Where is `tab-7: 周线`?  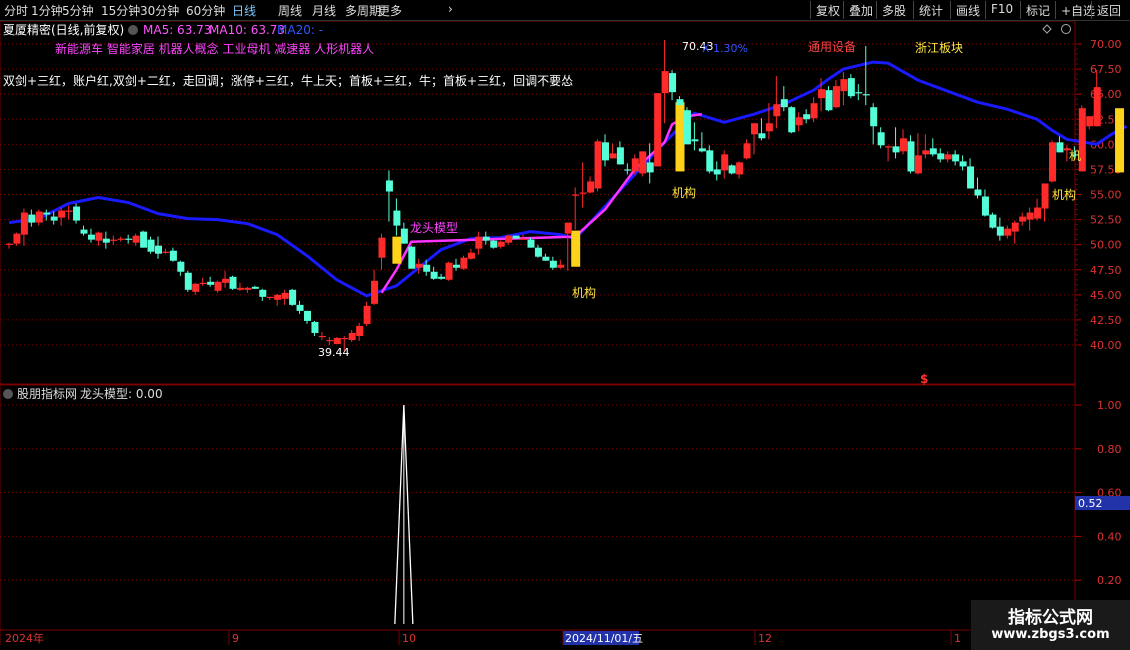
tab-7: 周线 is located at coordinates (290, 10).